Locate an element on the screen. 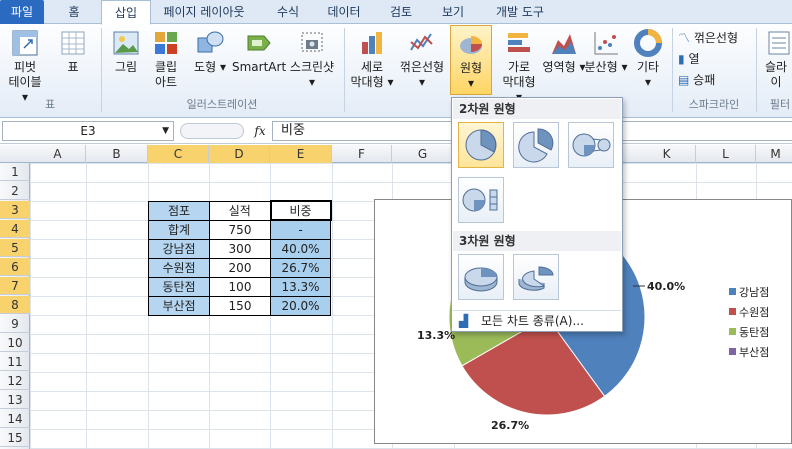 This screenshot has width=792, height=449. smartart-button: SmartArt is located at coordinates (259, 51).